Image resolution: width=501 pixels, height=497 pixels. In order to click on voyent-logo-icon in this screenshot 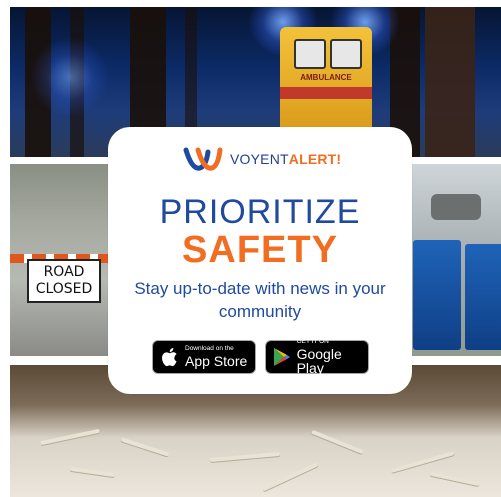, I will do `click(203, 159)`.